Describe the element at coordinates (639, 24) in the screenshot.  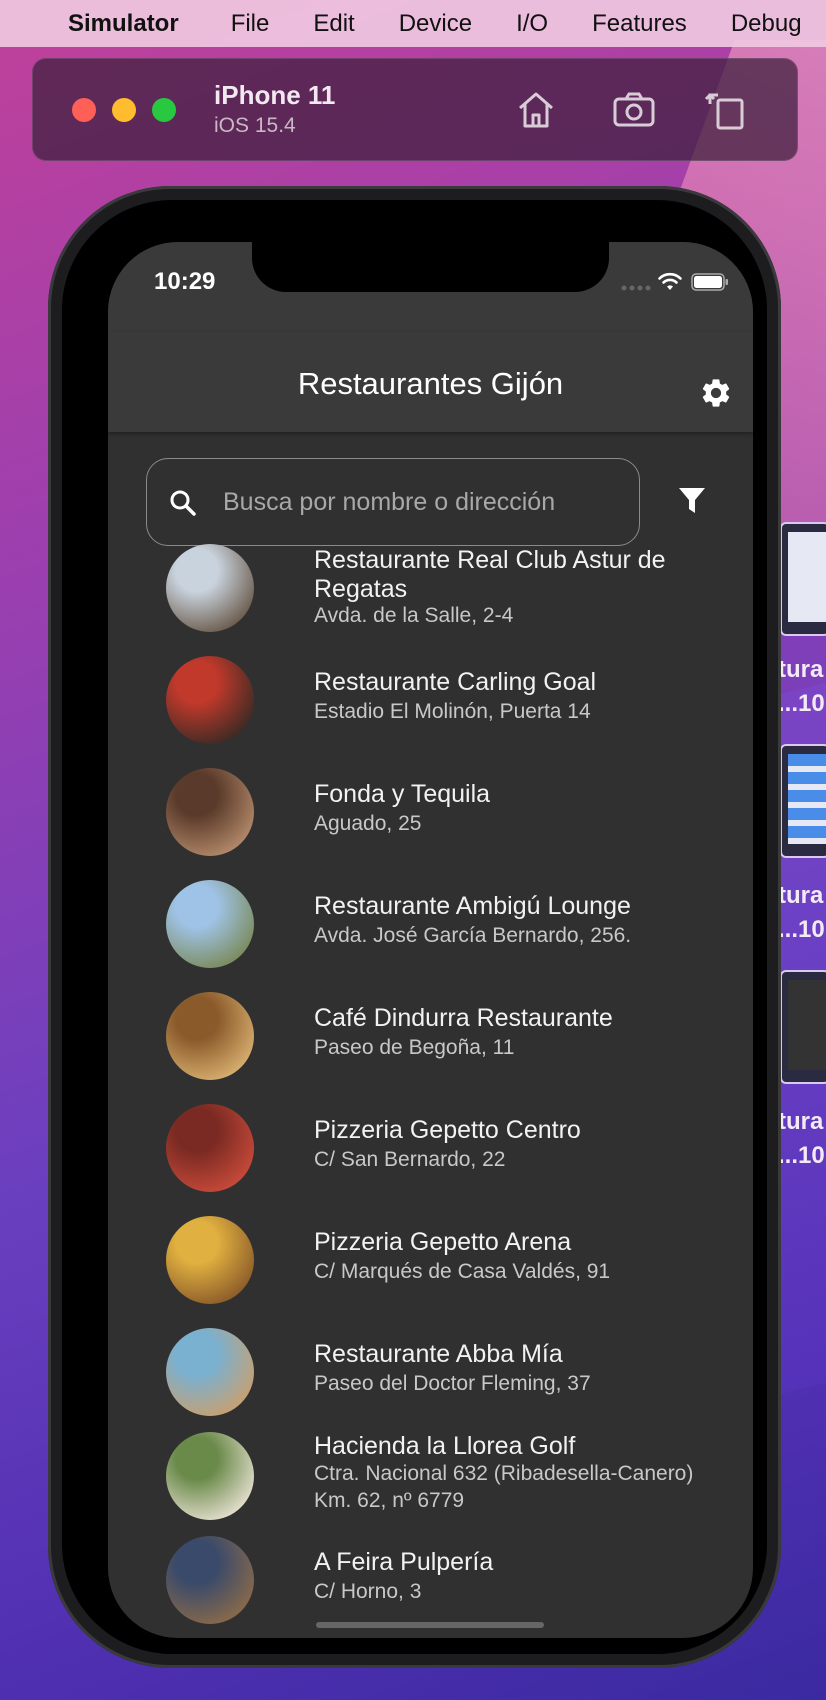
I see `menu-features: Features` at that location.